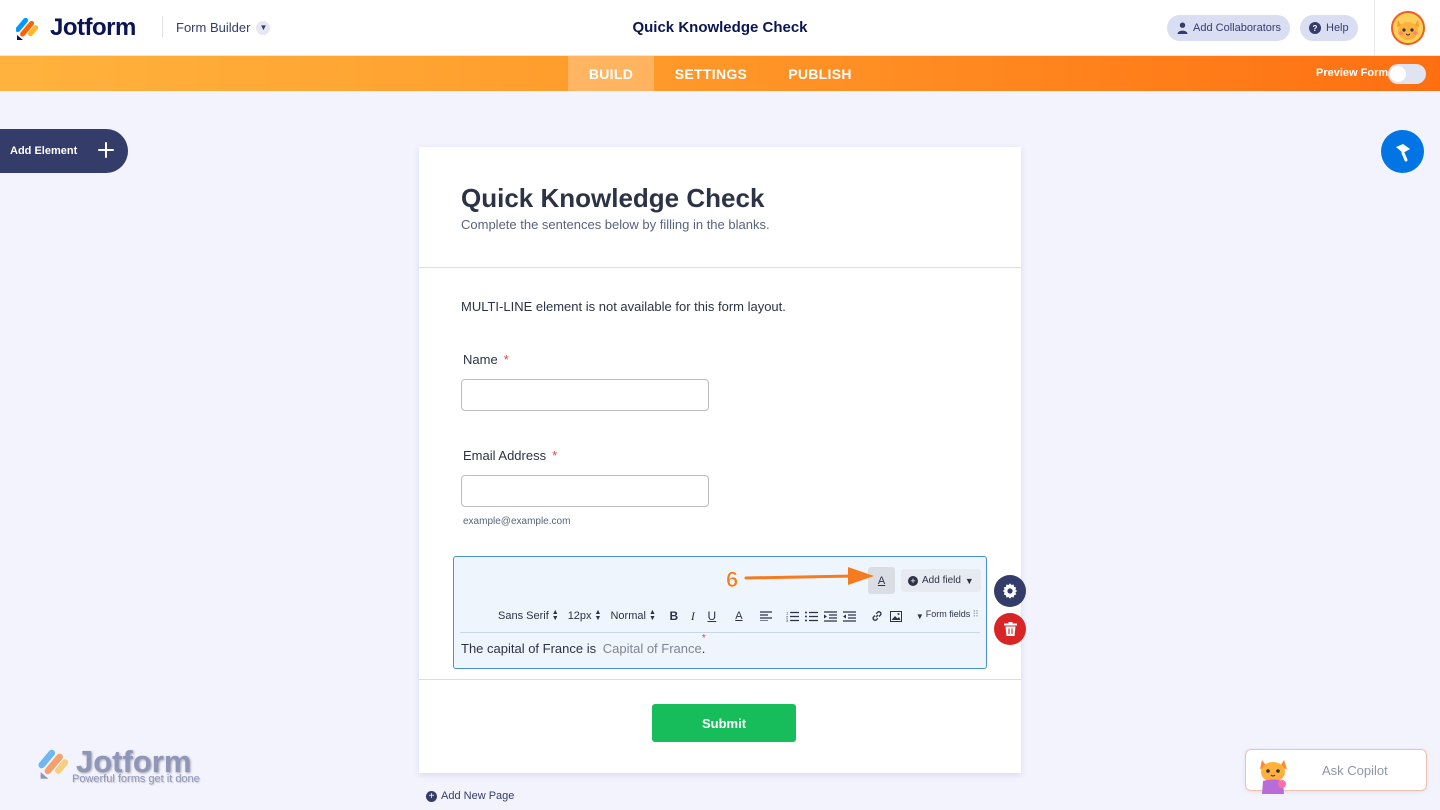 This screenshot has width=1440, height=810. What do you see at coordinates (674, 616) in the screenshot?
I see `bold-icon: B` at bounding box center [674, 616].